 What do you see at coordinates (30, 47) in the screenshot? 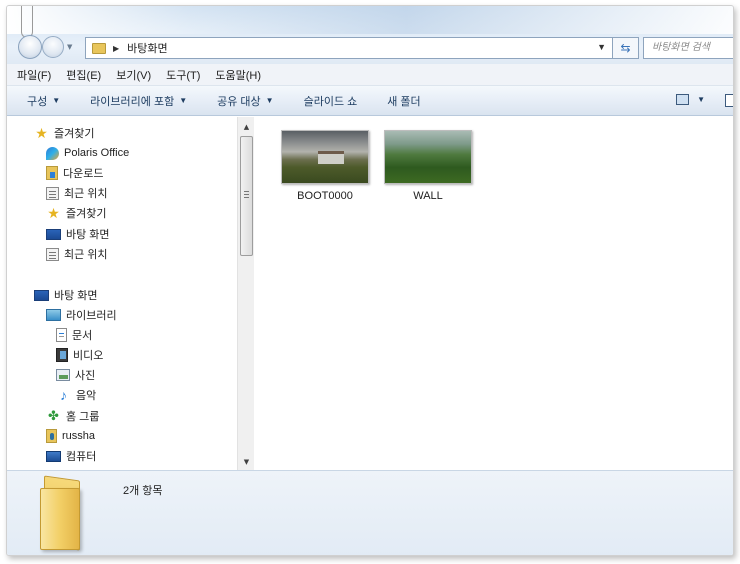
I see `back-button` at bounding box center [30, 47].